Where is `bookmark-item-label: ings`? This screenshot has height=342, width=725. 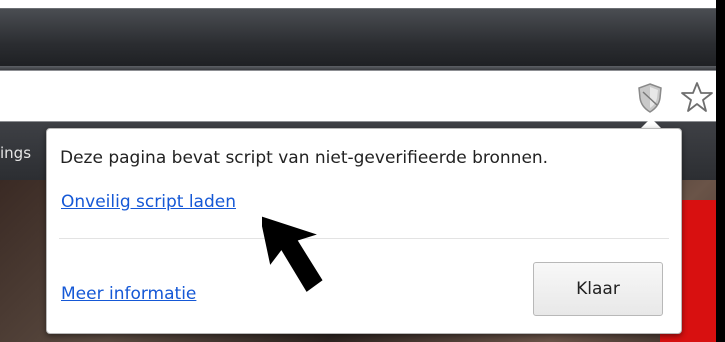
bookmark-item-label: ings is located at coordinates (15, 153).